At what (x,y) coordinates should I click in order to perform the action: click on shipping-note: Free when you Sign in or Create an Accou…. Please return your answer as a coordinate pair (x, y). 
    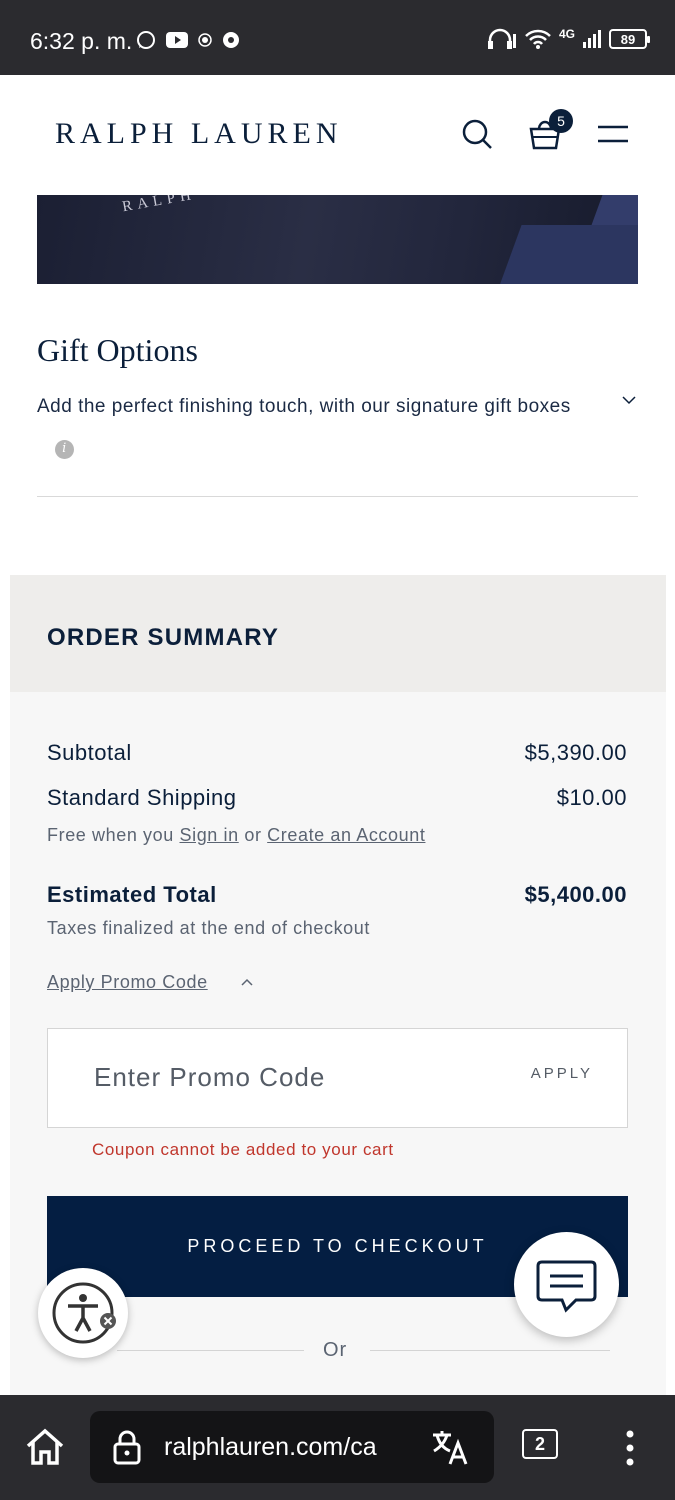
    Looking at the image, I should click on (236, 835).